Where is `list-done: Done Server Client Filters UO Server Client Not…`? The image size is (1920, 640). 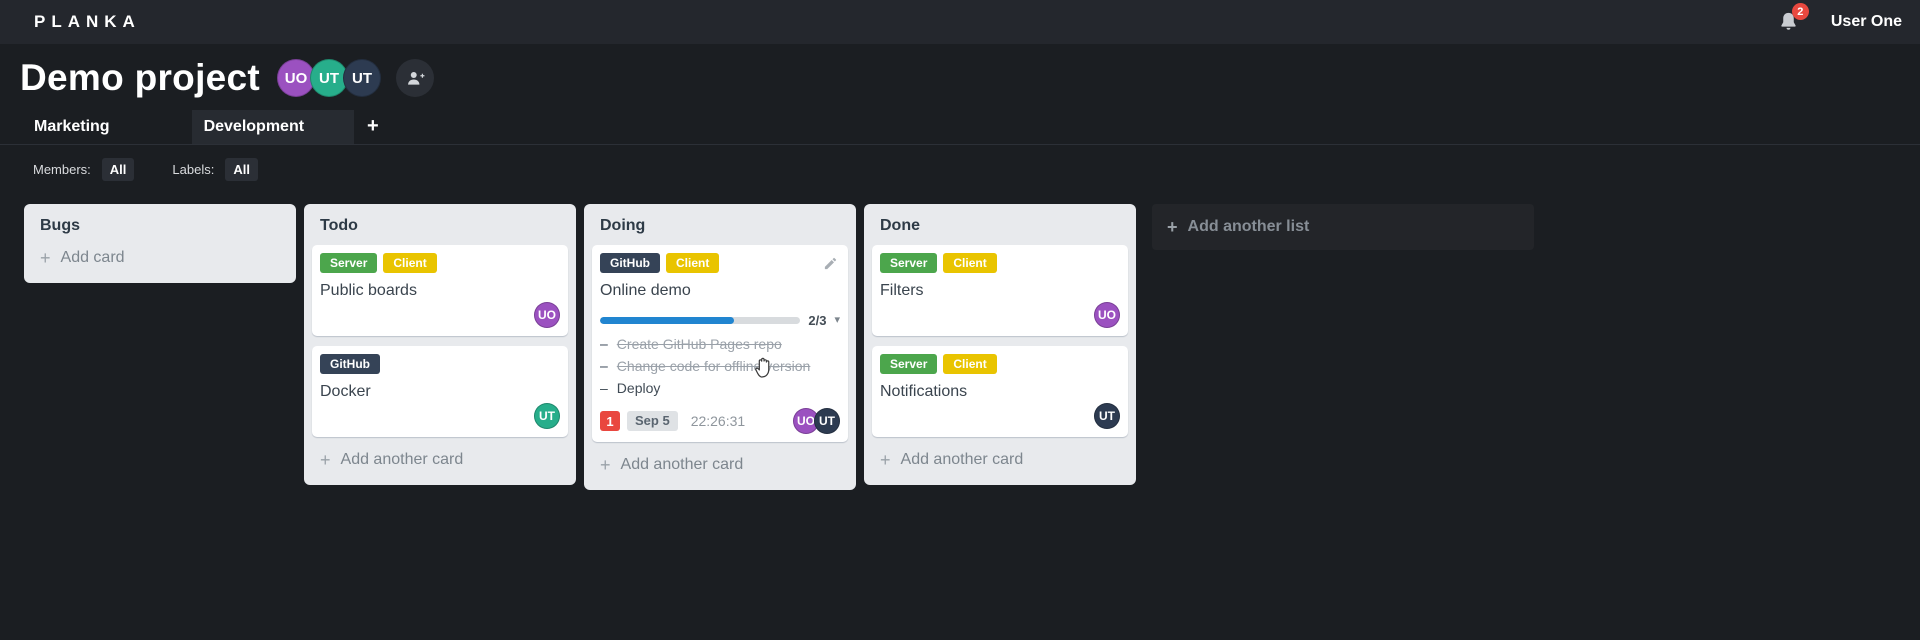 list-done: Done Server Client Filters UO Server Client Not… is located at coordinates (1000, 344).